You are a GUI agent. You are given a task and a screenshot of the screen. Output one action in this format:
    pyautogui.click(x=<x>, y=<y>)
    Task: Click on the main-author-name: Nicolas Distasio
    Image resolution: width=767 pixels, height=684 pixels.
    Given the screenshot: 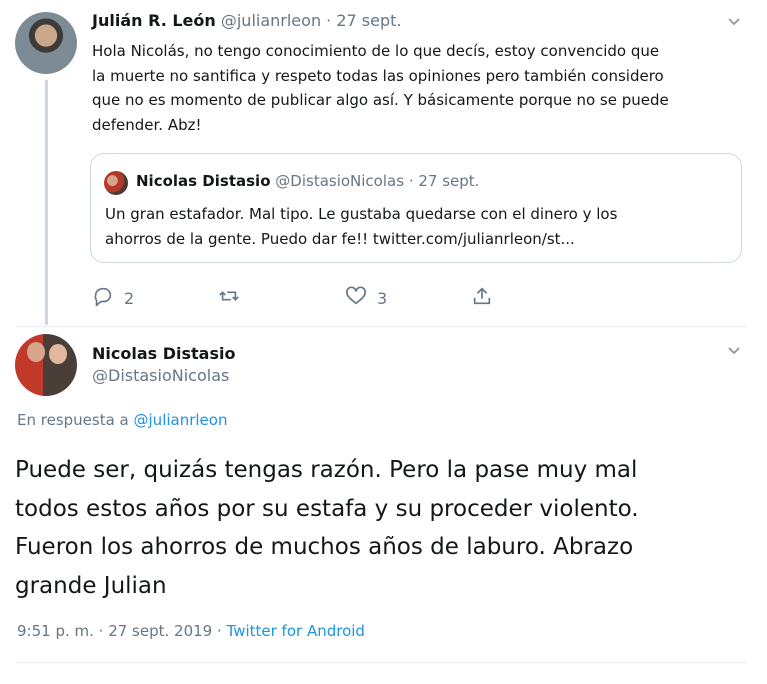 What is the action you would take?
    pyautogui.click(x=163, y=354)
    